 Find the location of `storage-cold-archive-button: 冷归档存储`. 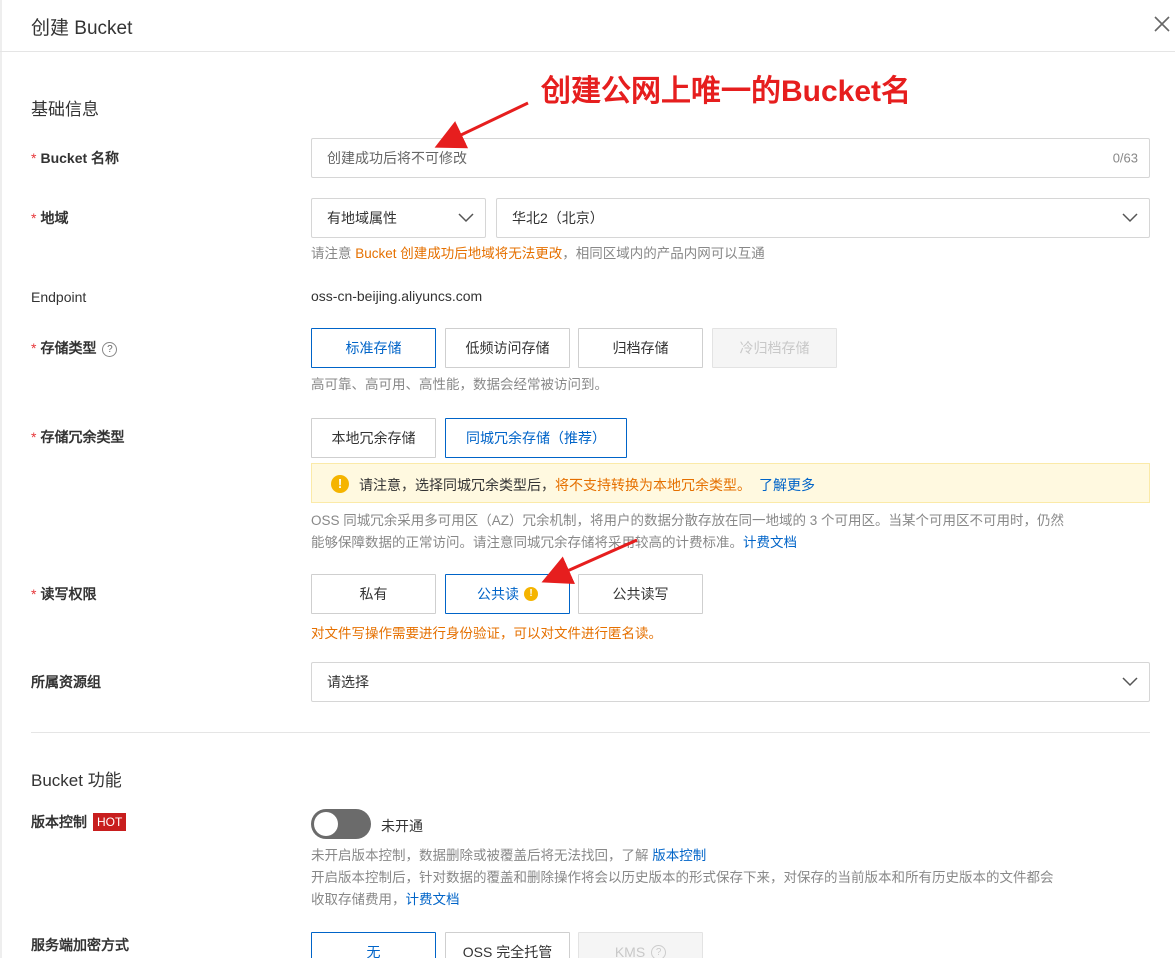

storage-cold-archive-button: 冷归档存储 is located at coordinates (774, 348).